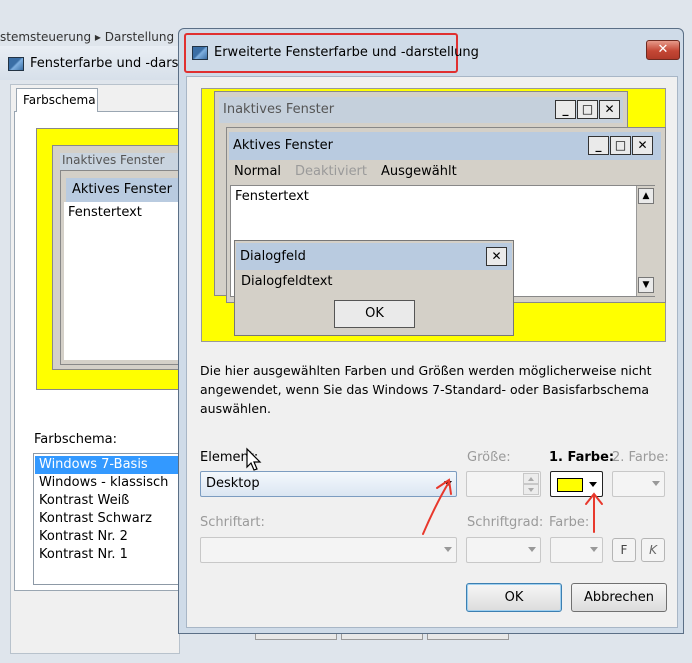  What do you see at coordinates (272, 196) in the screenshot?
I see `preview-window-text: Fenstertext` at bounding box center [272, 196].